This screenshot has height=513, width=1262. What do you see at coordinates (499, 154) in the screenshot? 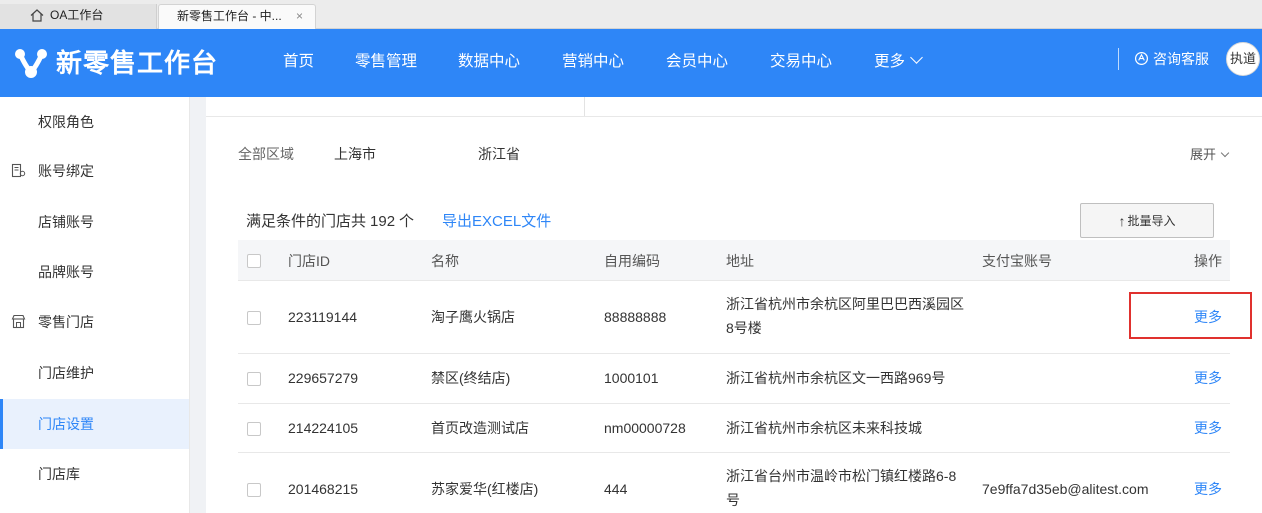
I see `region-option-zhejiang: 浙江省` at bounding box center [499, 154].